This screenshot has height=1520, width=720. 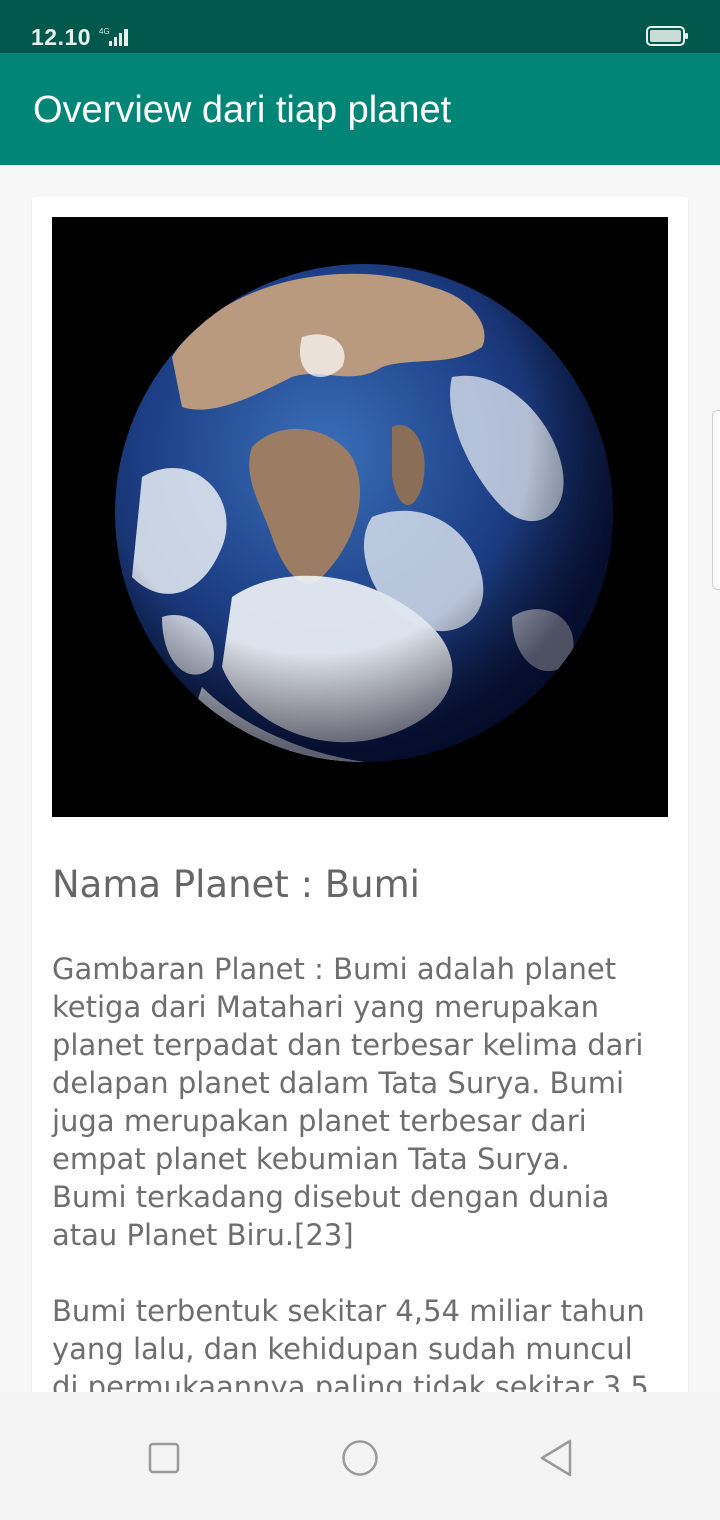 I want to click on status-time: 12.10, so click(x=61, y=37).